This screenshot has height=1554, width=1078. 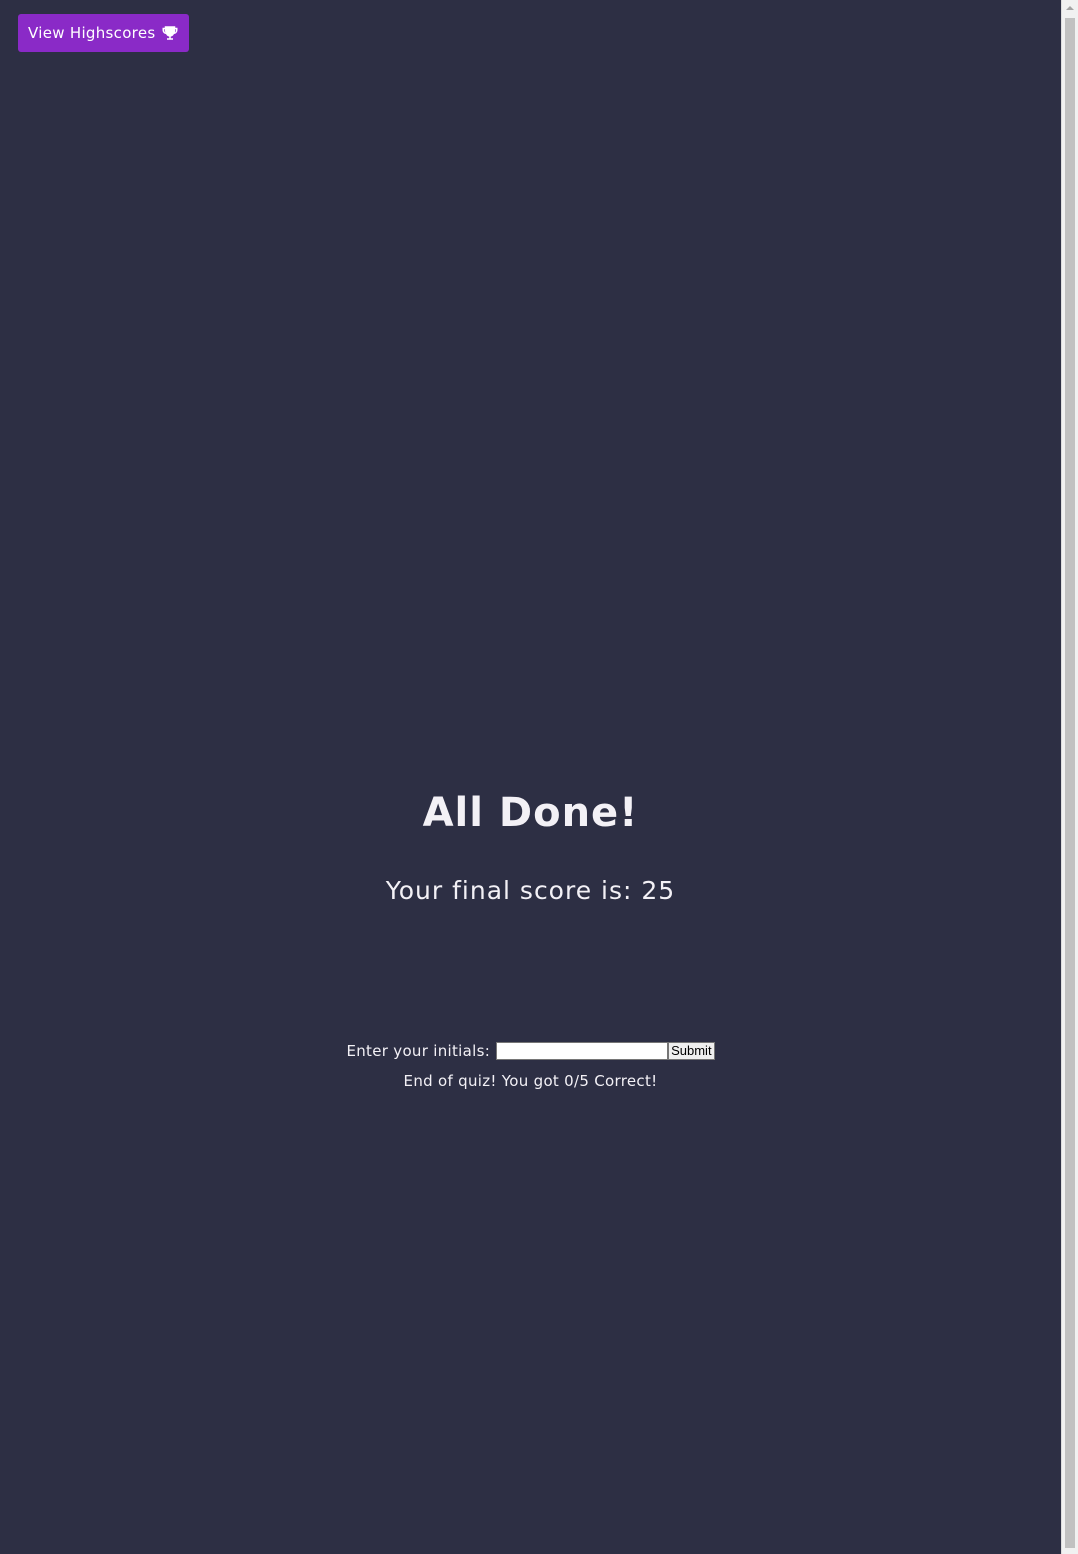 I want to click on scroll-up-arrow-icon, so click(x=1070, y=8).